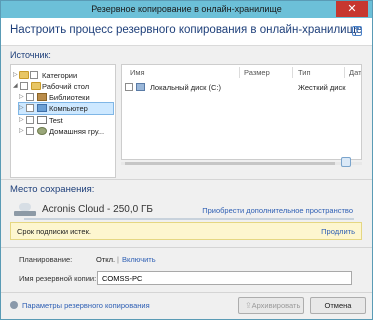  Describe the element at coordinates (42, 131) in the screenshot. I see `homegroup-icon` at that location.